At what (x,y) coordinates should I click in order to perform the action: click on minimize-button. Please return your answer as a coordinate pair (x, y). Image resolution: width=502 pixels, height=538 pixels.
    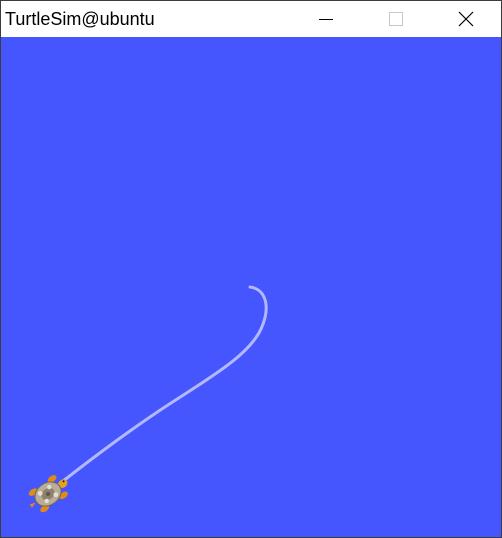
    Looking at the image, I should click on (326, 19).